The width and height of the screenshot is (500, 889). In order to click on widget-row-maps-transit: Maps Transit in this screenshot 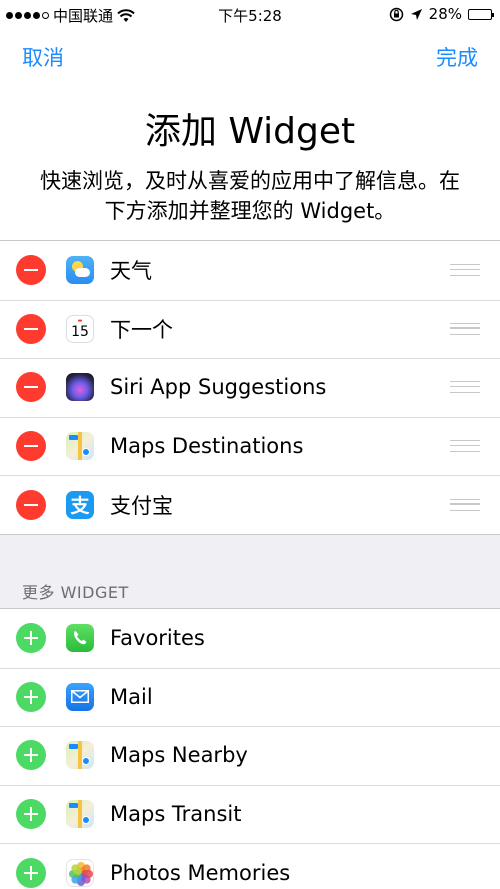, I will do `click(250, 814)`.